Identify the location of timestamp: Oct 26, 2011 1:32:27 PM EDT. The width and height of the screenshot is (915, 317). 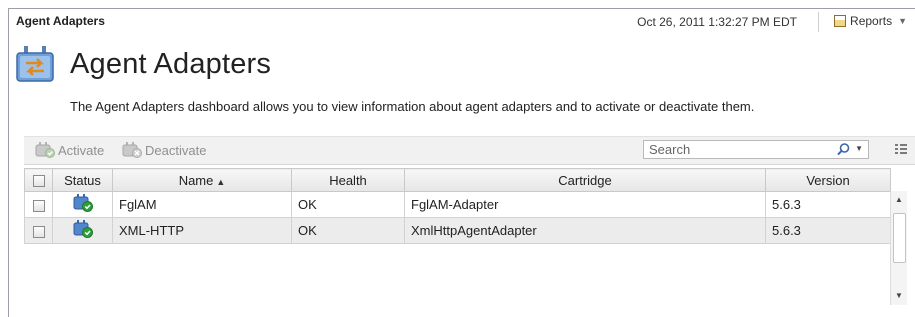
(717, 22).